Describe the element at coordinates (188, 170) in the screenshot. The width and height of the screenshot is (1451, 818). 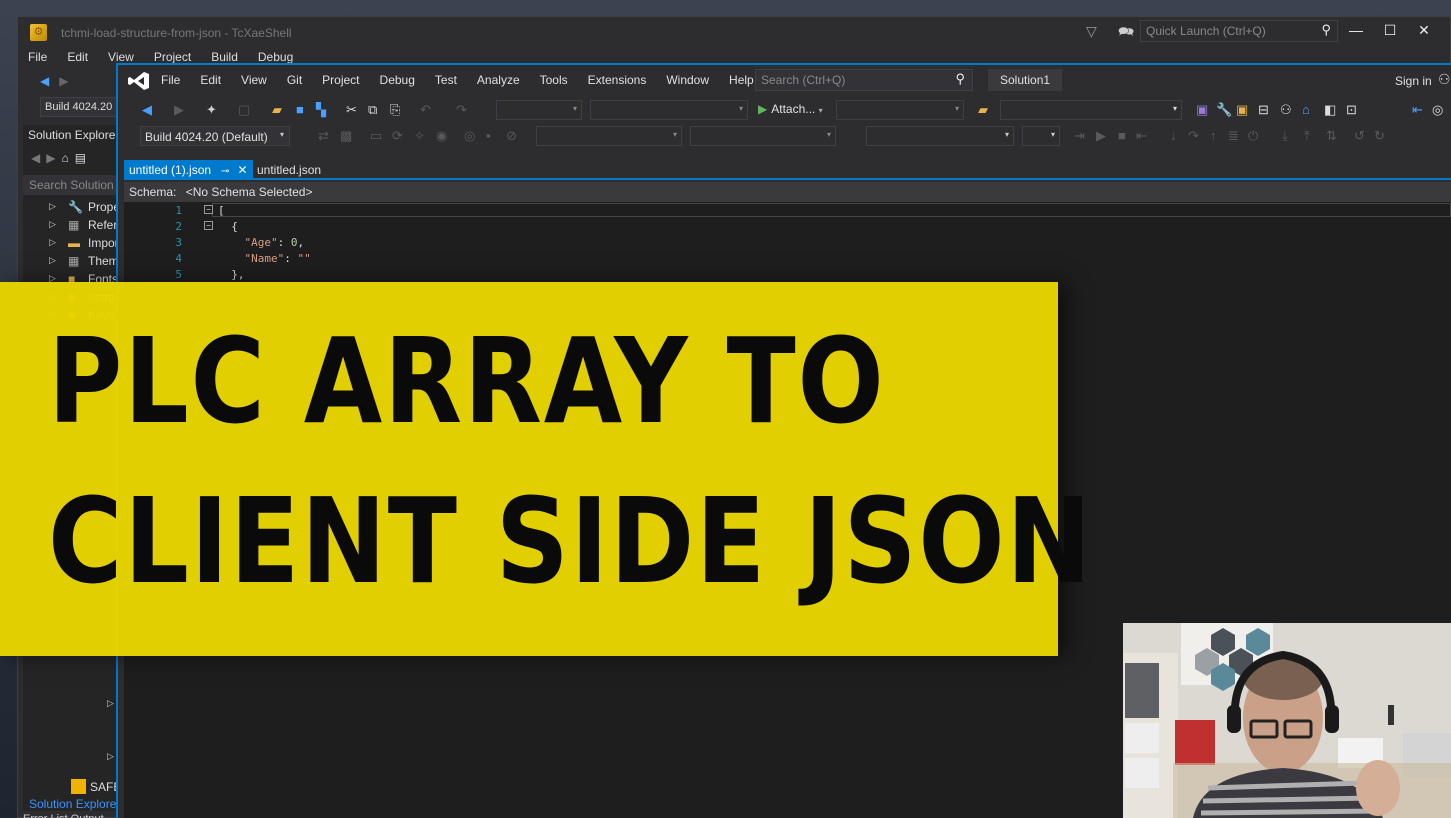
I see `tab-untitled-1-json: untitled (1).json ⊸ ✕` at that location.